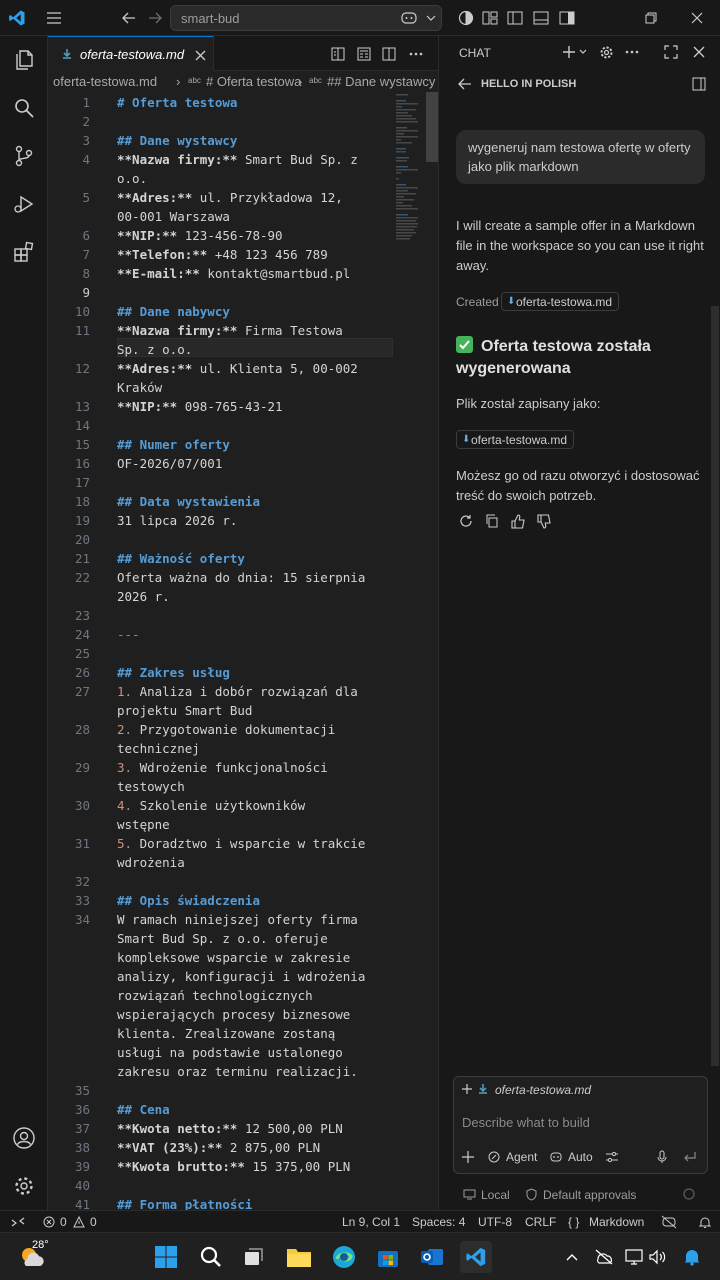 This screenshot has width=720, height=1280. Describe the element at coordinates (662, 1157) in the screenshot. I see `microphone-icon` at that location.